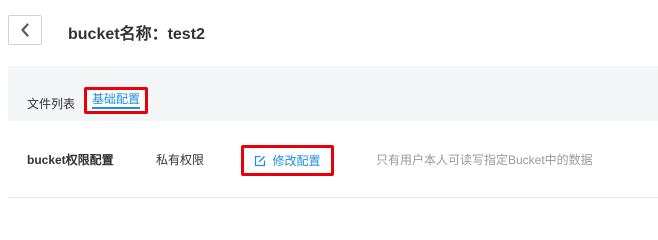 The height and width of the screenshot is (240, 658). Describe the element at coordinates (333, 197) in the screenshot. I see `row-divider` at that location.